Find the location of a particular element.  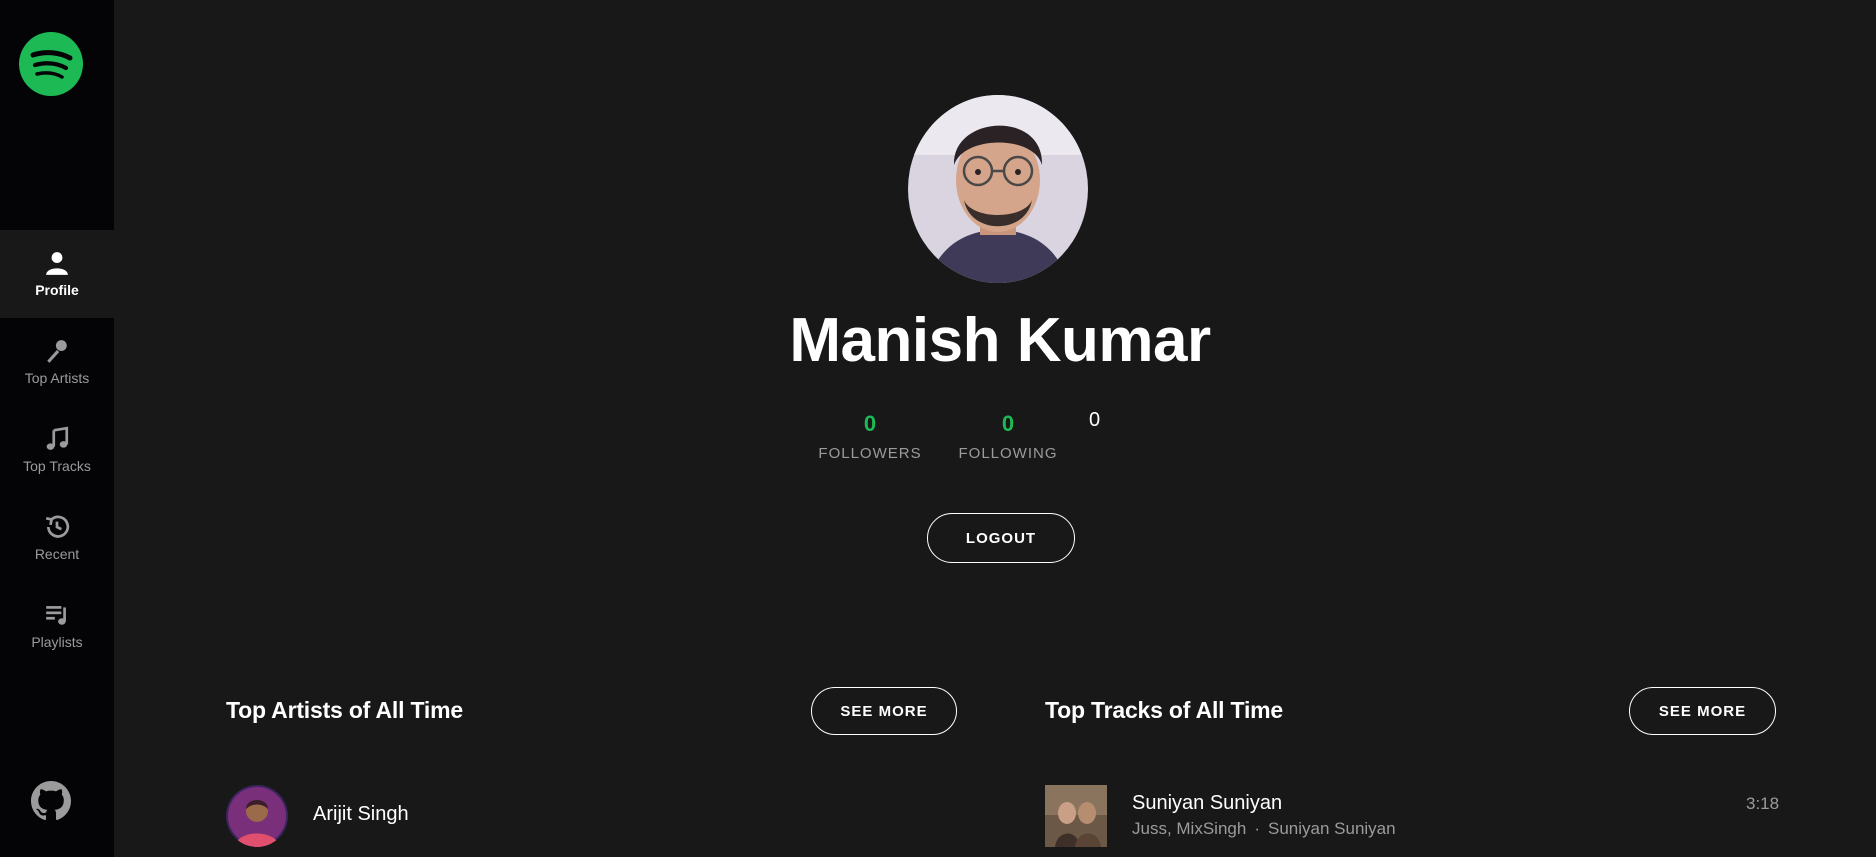

microphone-icon is located at coordinates (57, 351).